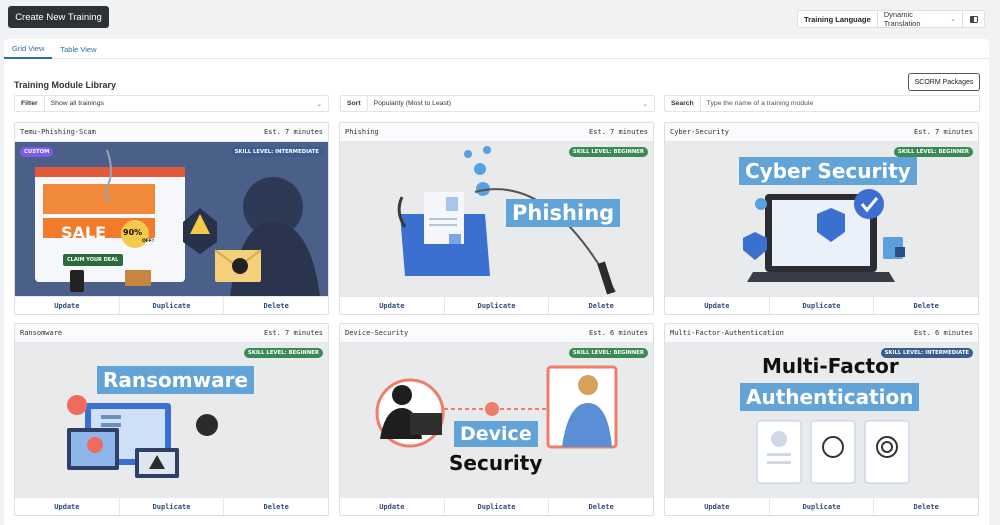 The image size is (1000, 525). I want to click on sort-value: Popularity (Most to Least), so click(412, 103).